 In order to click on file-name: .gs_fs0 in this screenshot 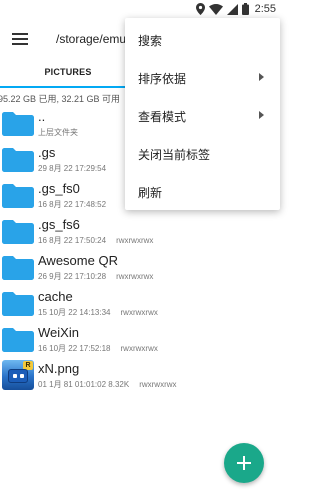, I will do `click(59, 188)`.